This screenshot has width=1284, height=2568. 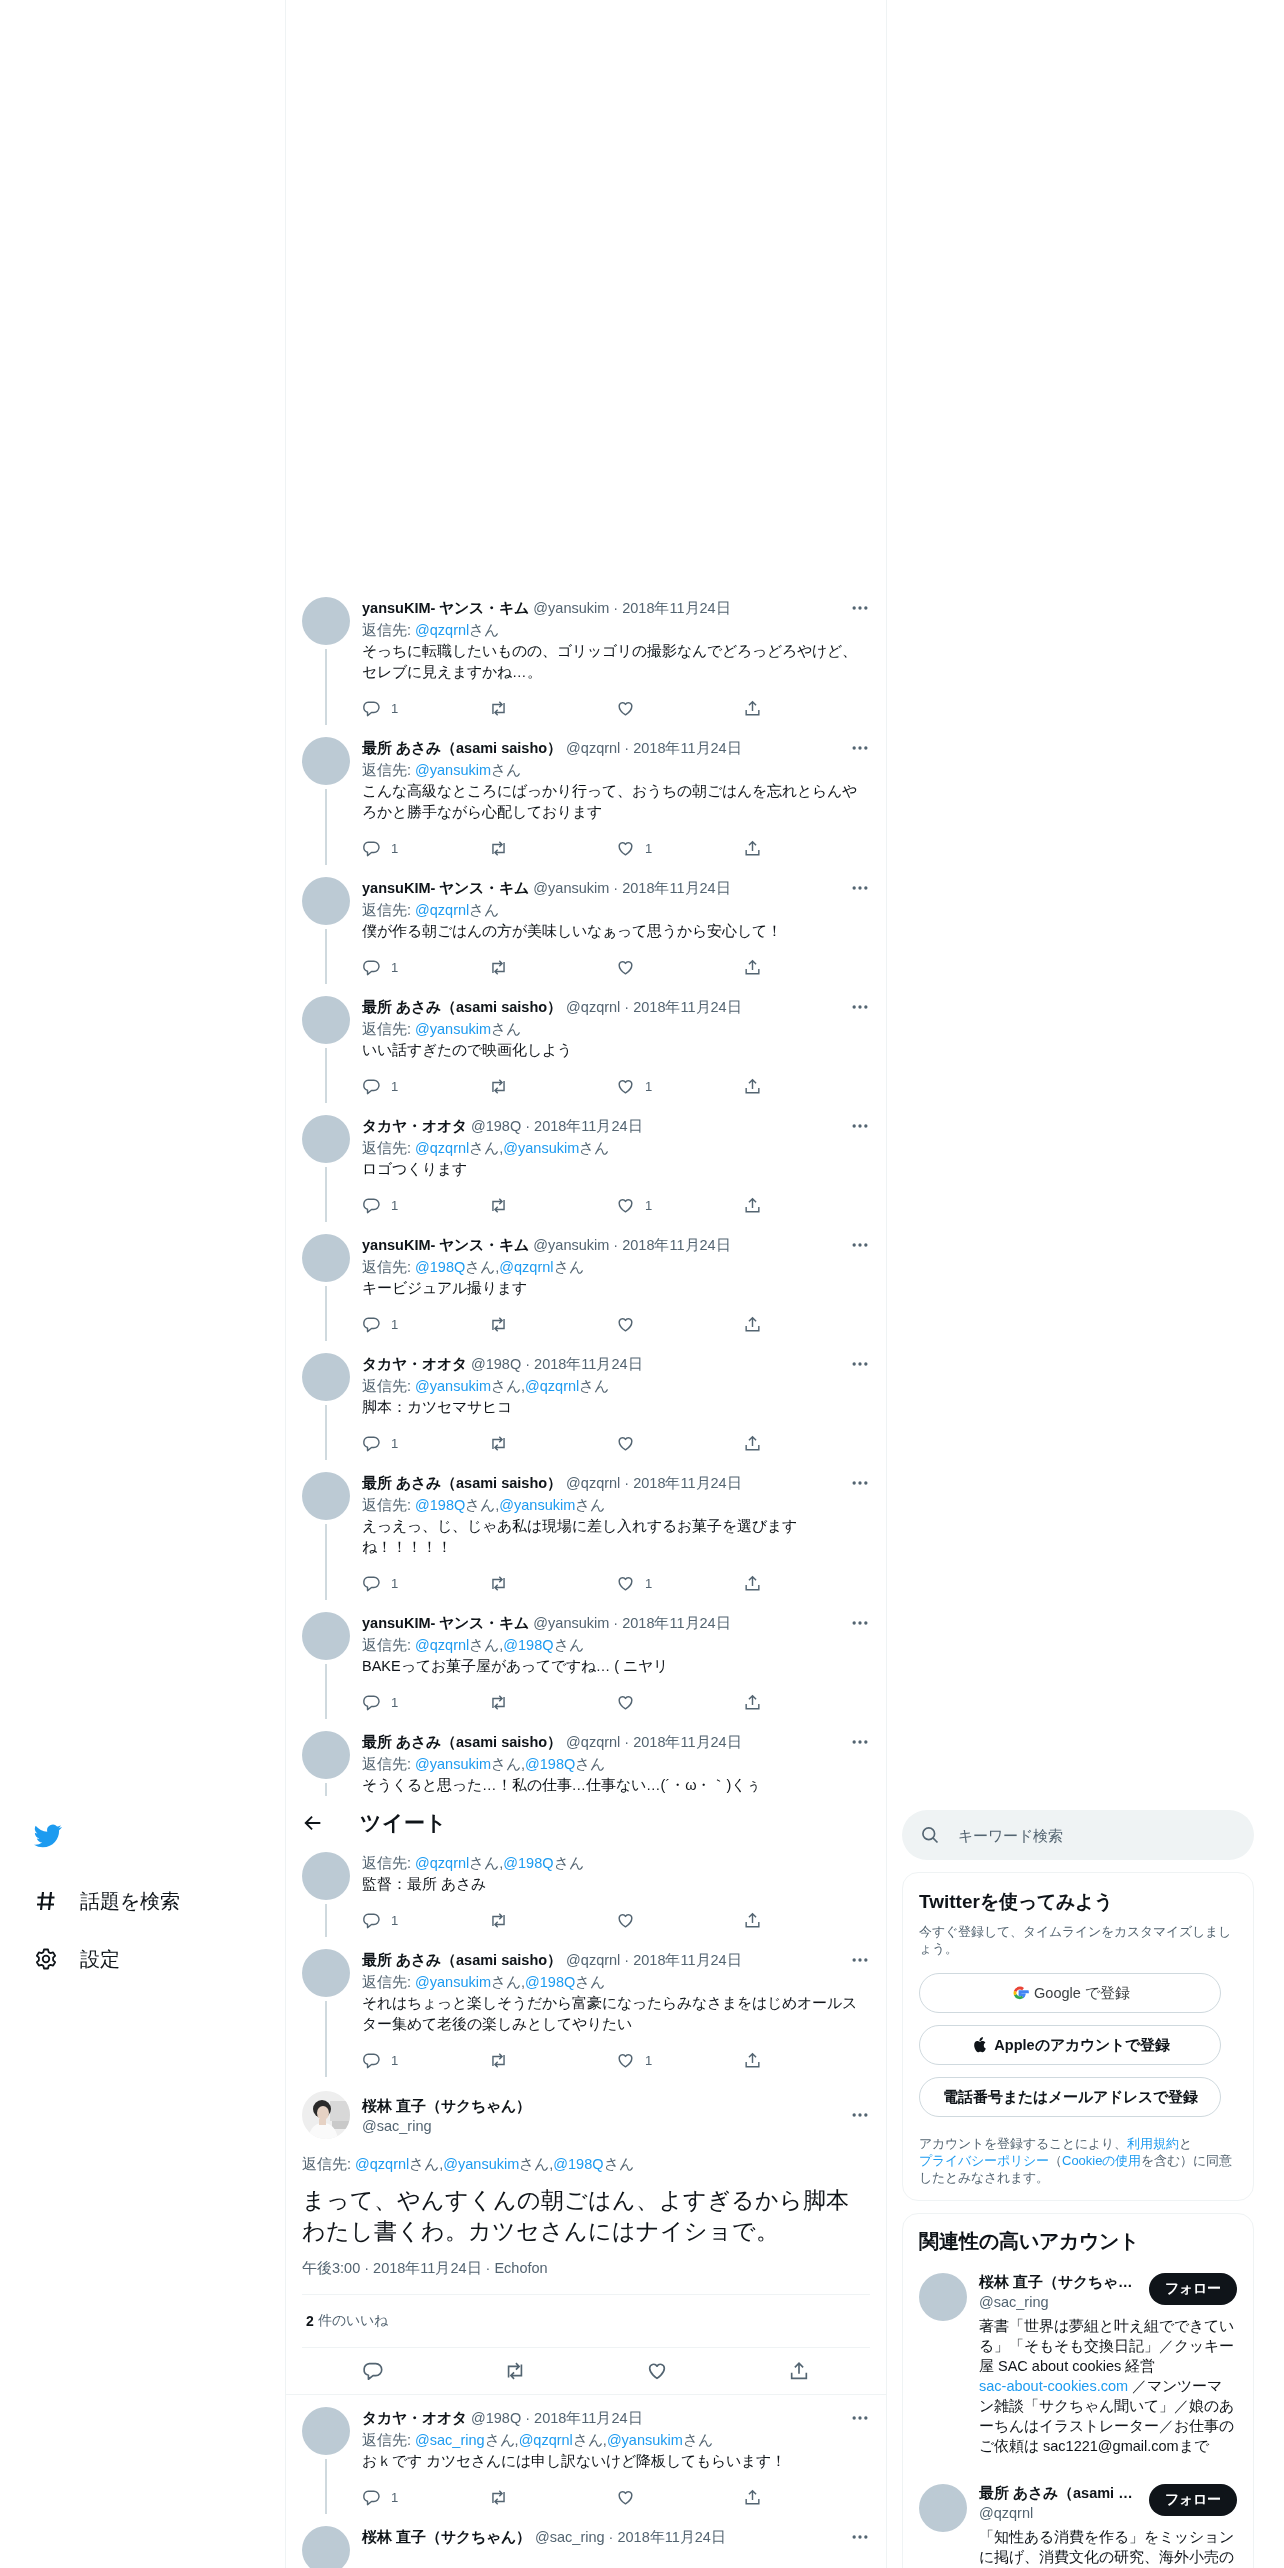 What do you see at coordinates (352, 2321) in the screenshot?
I see `like-label: 件のいいね` at bounding box center [352, 2321].